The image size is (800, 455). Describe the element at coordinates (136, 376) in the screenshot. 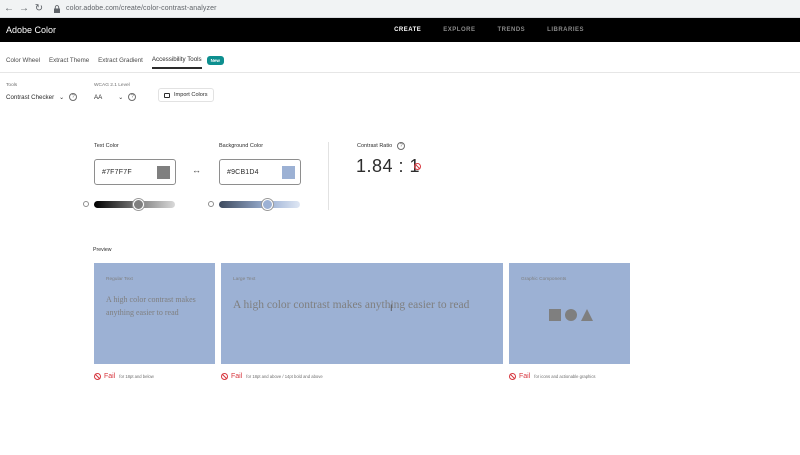

I see `result-note: for 18pt and below` at that location.